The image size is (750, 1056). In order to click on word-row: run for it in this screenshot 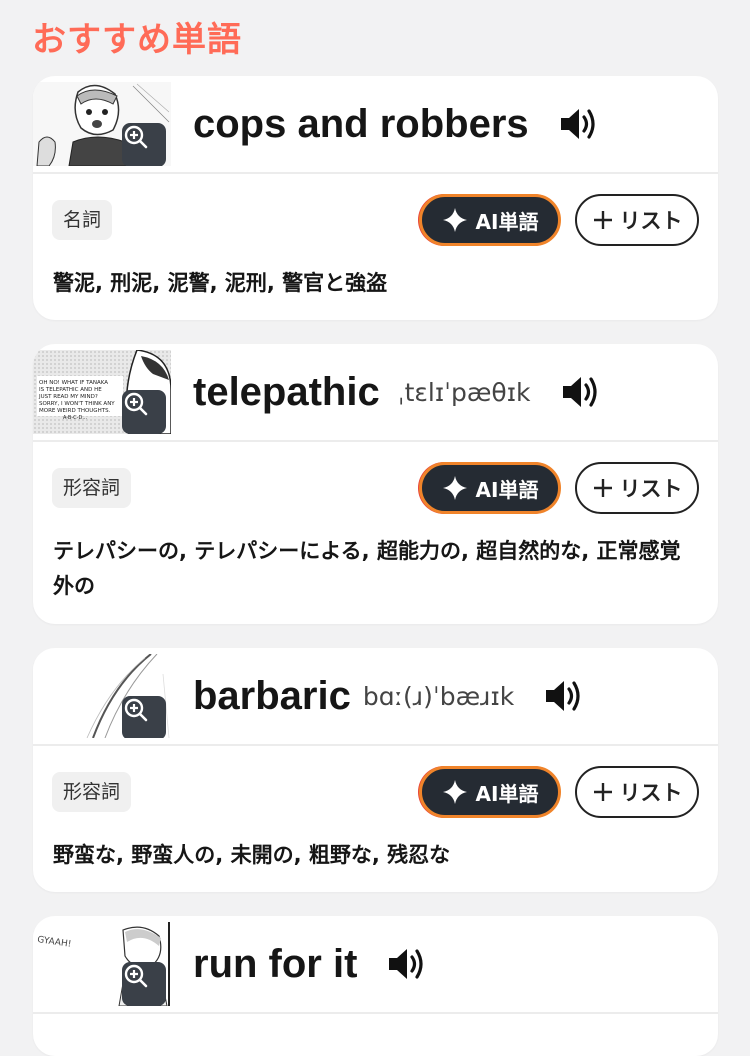, I will do `click(309, 964)`.